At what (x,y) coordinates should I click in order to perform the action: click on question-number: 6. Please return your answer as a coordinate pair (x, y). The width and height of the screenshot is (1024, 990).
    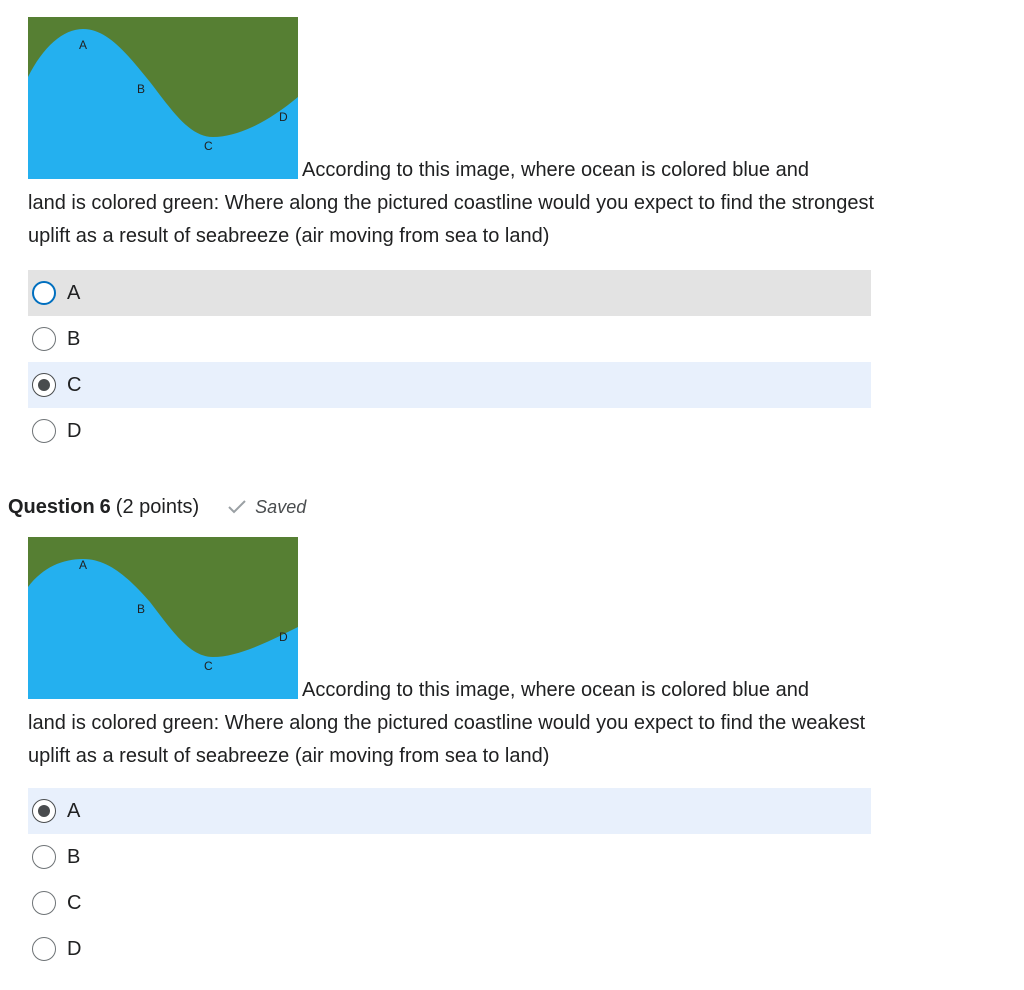
    Looking at the image, I should click on (105, 506).